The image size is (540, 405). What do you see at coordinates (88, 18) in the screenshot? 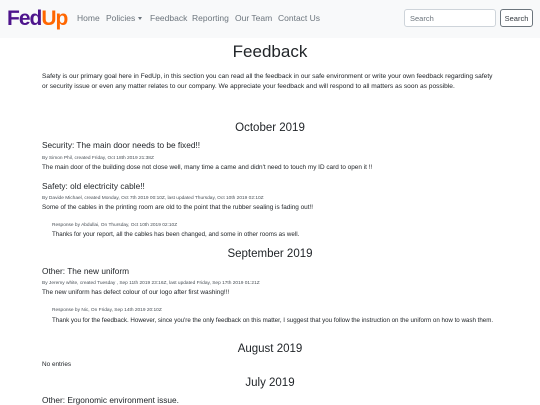
I see `nav-home-link: Home` at bounding box center [88, 18].